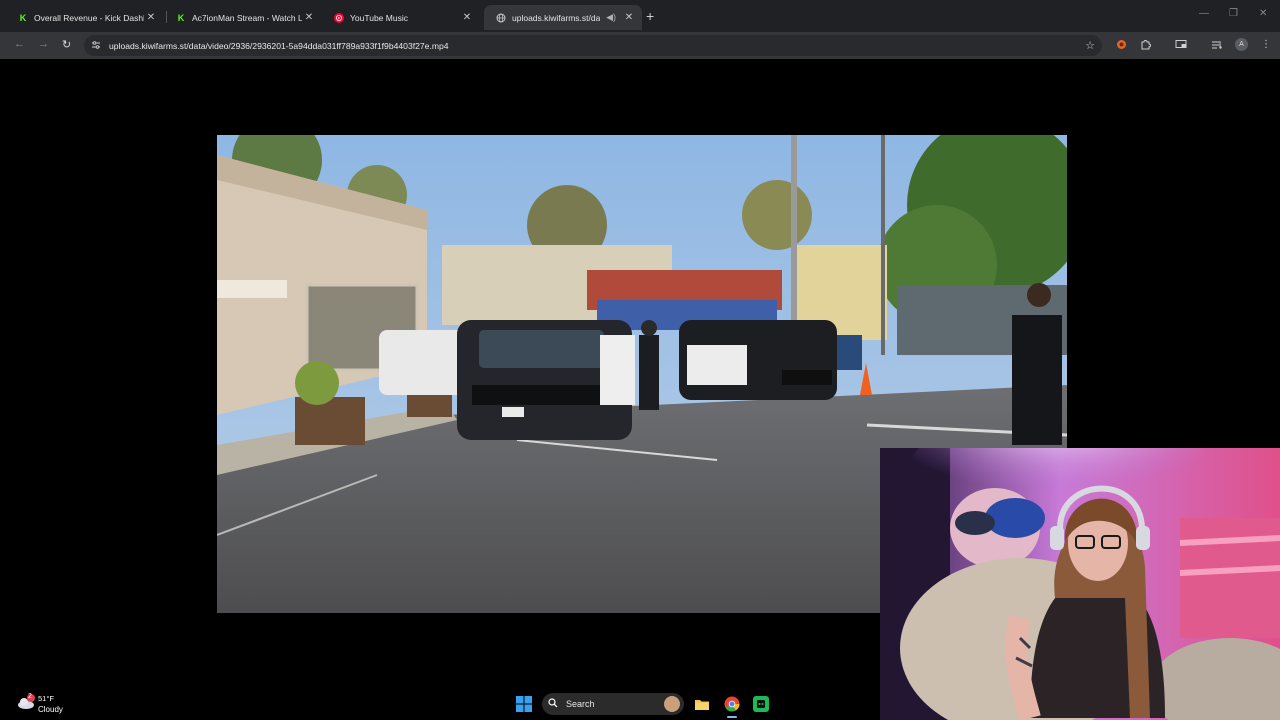 Image resolution: width=1280 pixels, height=720 pixels. Describe the element at coordinates (89, 17) in the screenshot. I see `tab-title: Overall Revenue - Kick Dashbo` at that location.